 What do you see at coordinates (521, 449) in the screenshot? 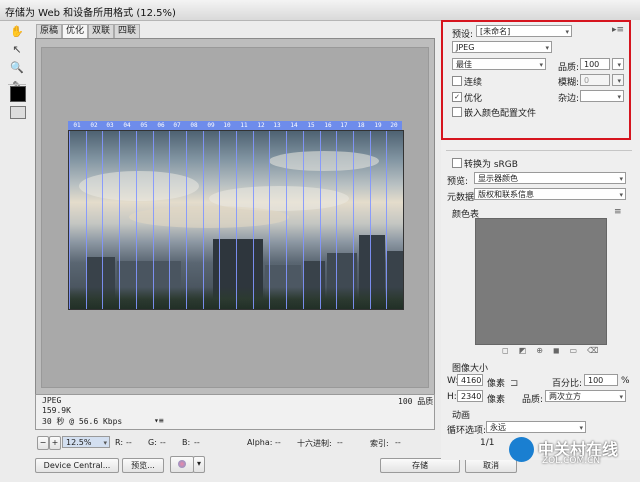
I see `zol-logo-icon` at bounding box center [521, 449].